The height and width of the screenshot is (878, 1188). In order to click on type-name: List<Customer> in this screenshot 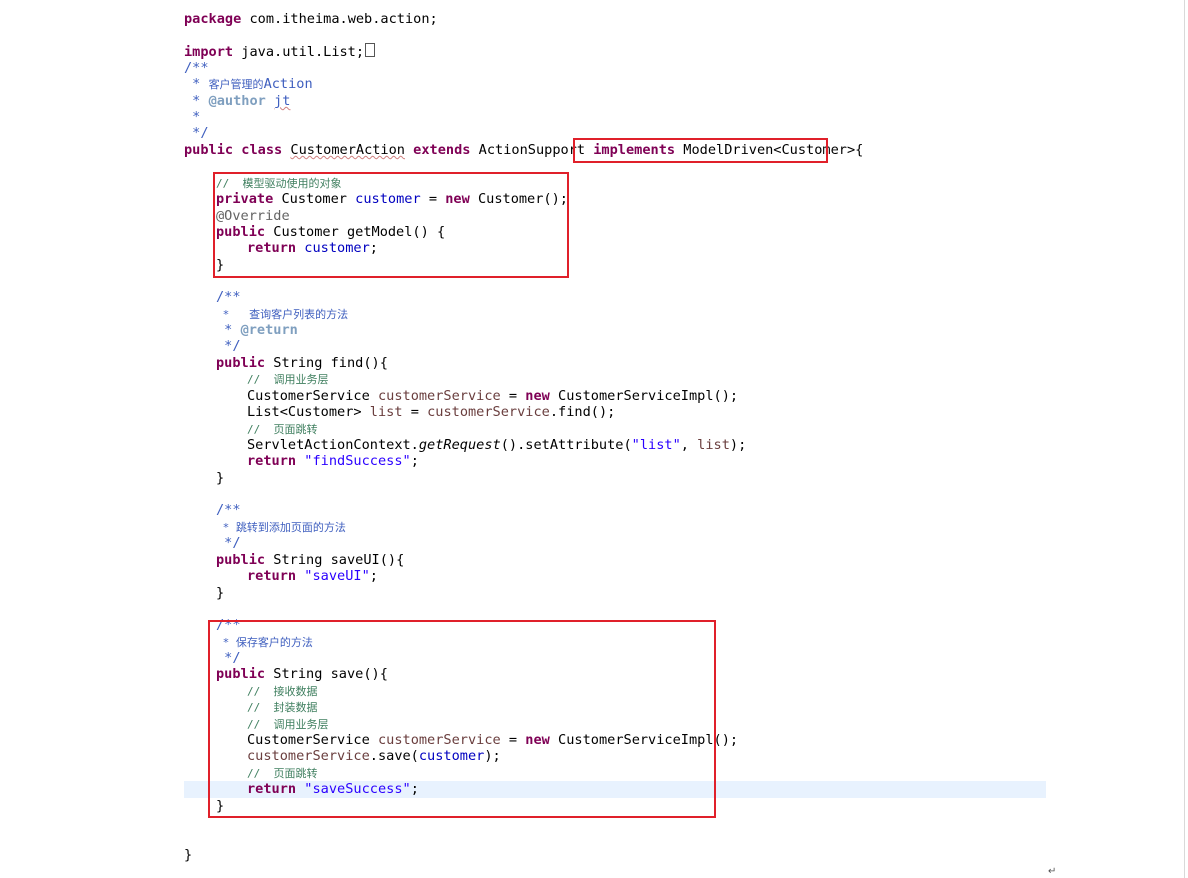, I will do `click(304, 412)`.